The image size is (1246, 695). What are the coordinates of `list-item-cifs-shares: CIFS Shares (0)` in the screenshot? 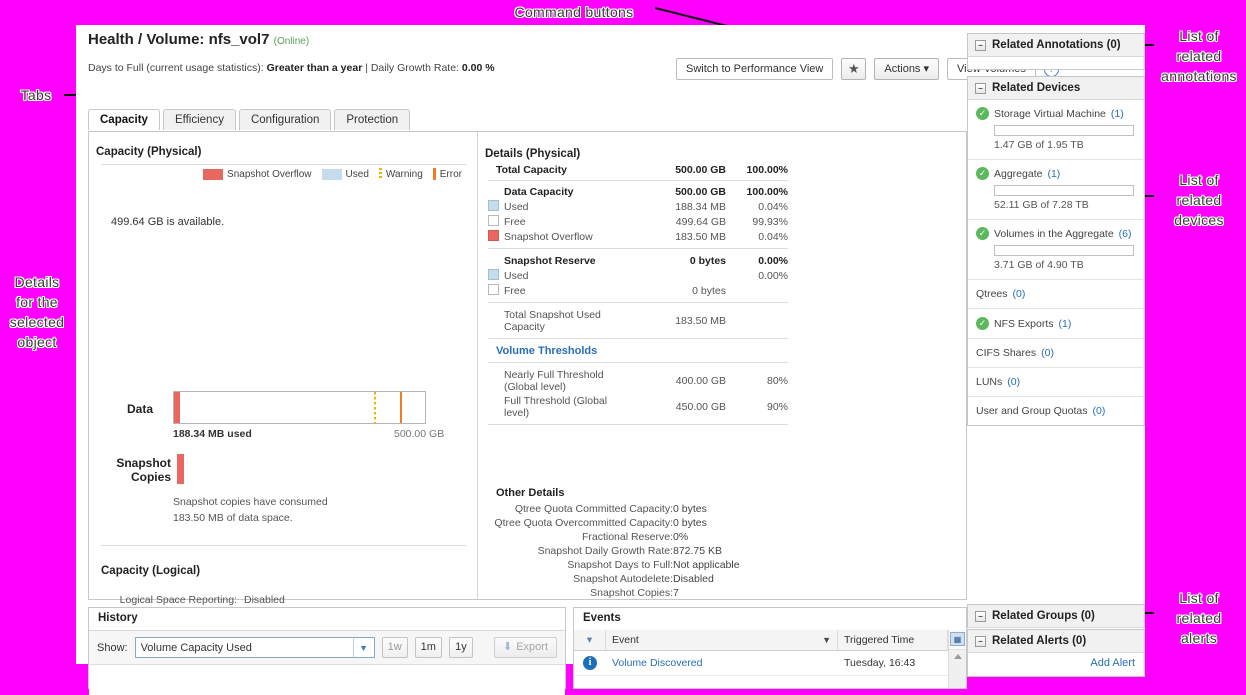 It's located at (1056, 353).